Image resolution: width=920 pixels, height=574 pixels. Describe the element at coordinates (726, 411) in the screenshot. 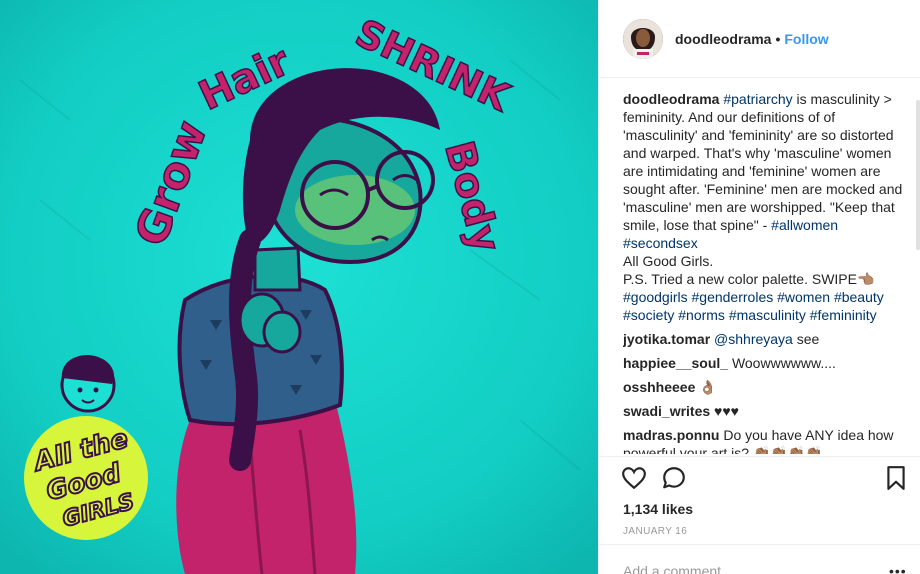

I see `comment-text: ♥♥♥` at that location.